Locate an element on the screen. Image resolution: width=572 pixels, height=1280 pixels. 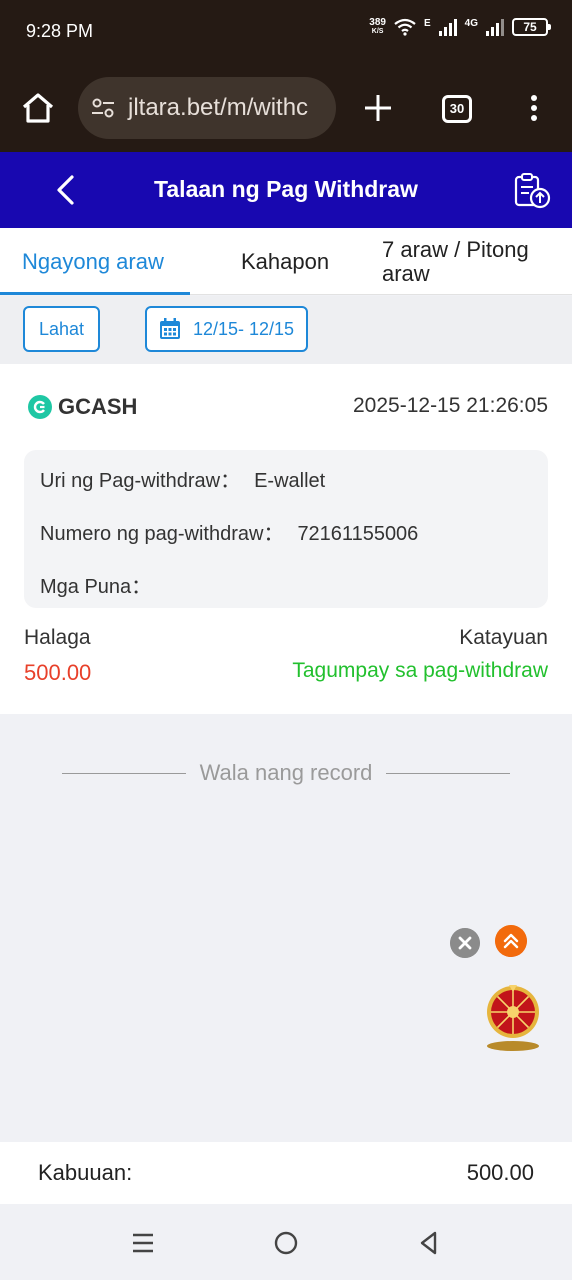
home-icon is located at coordinates (38, 108).